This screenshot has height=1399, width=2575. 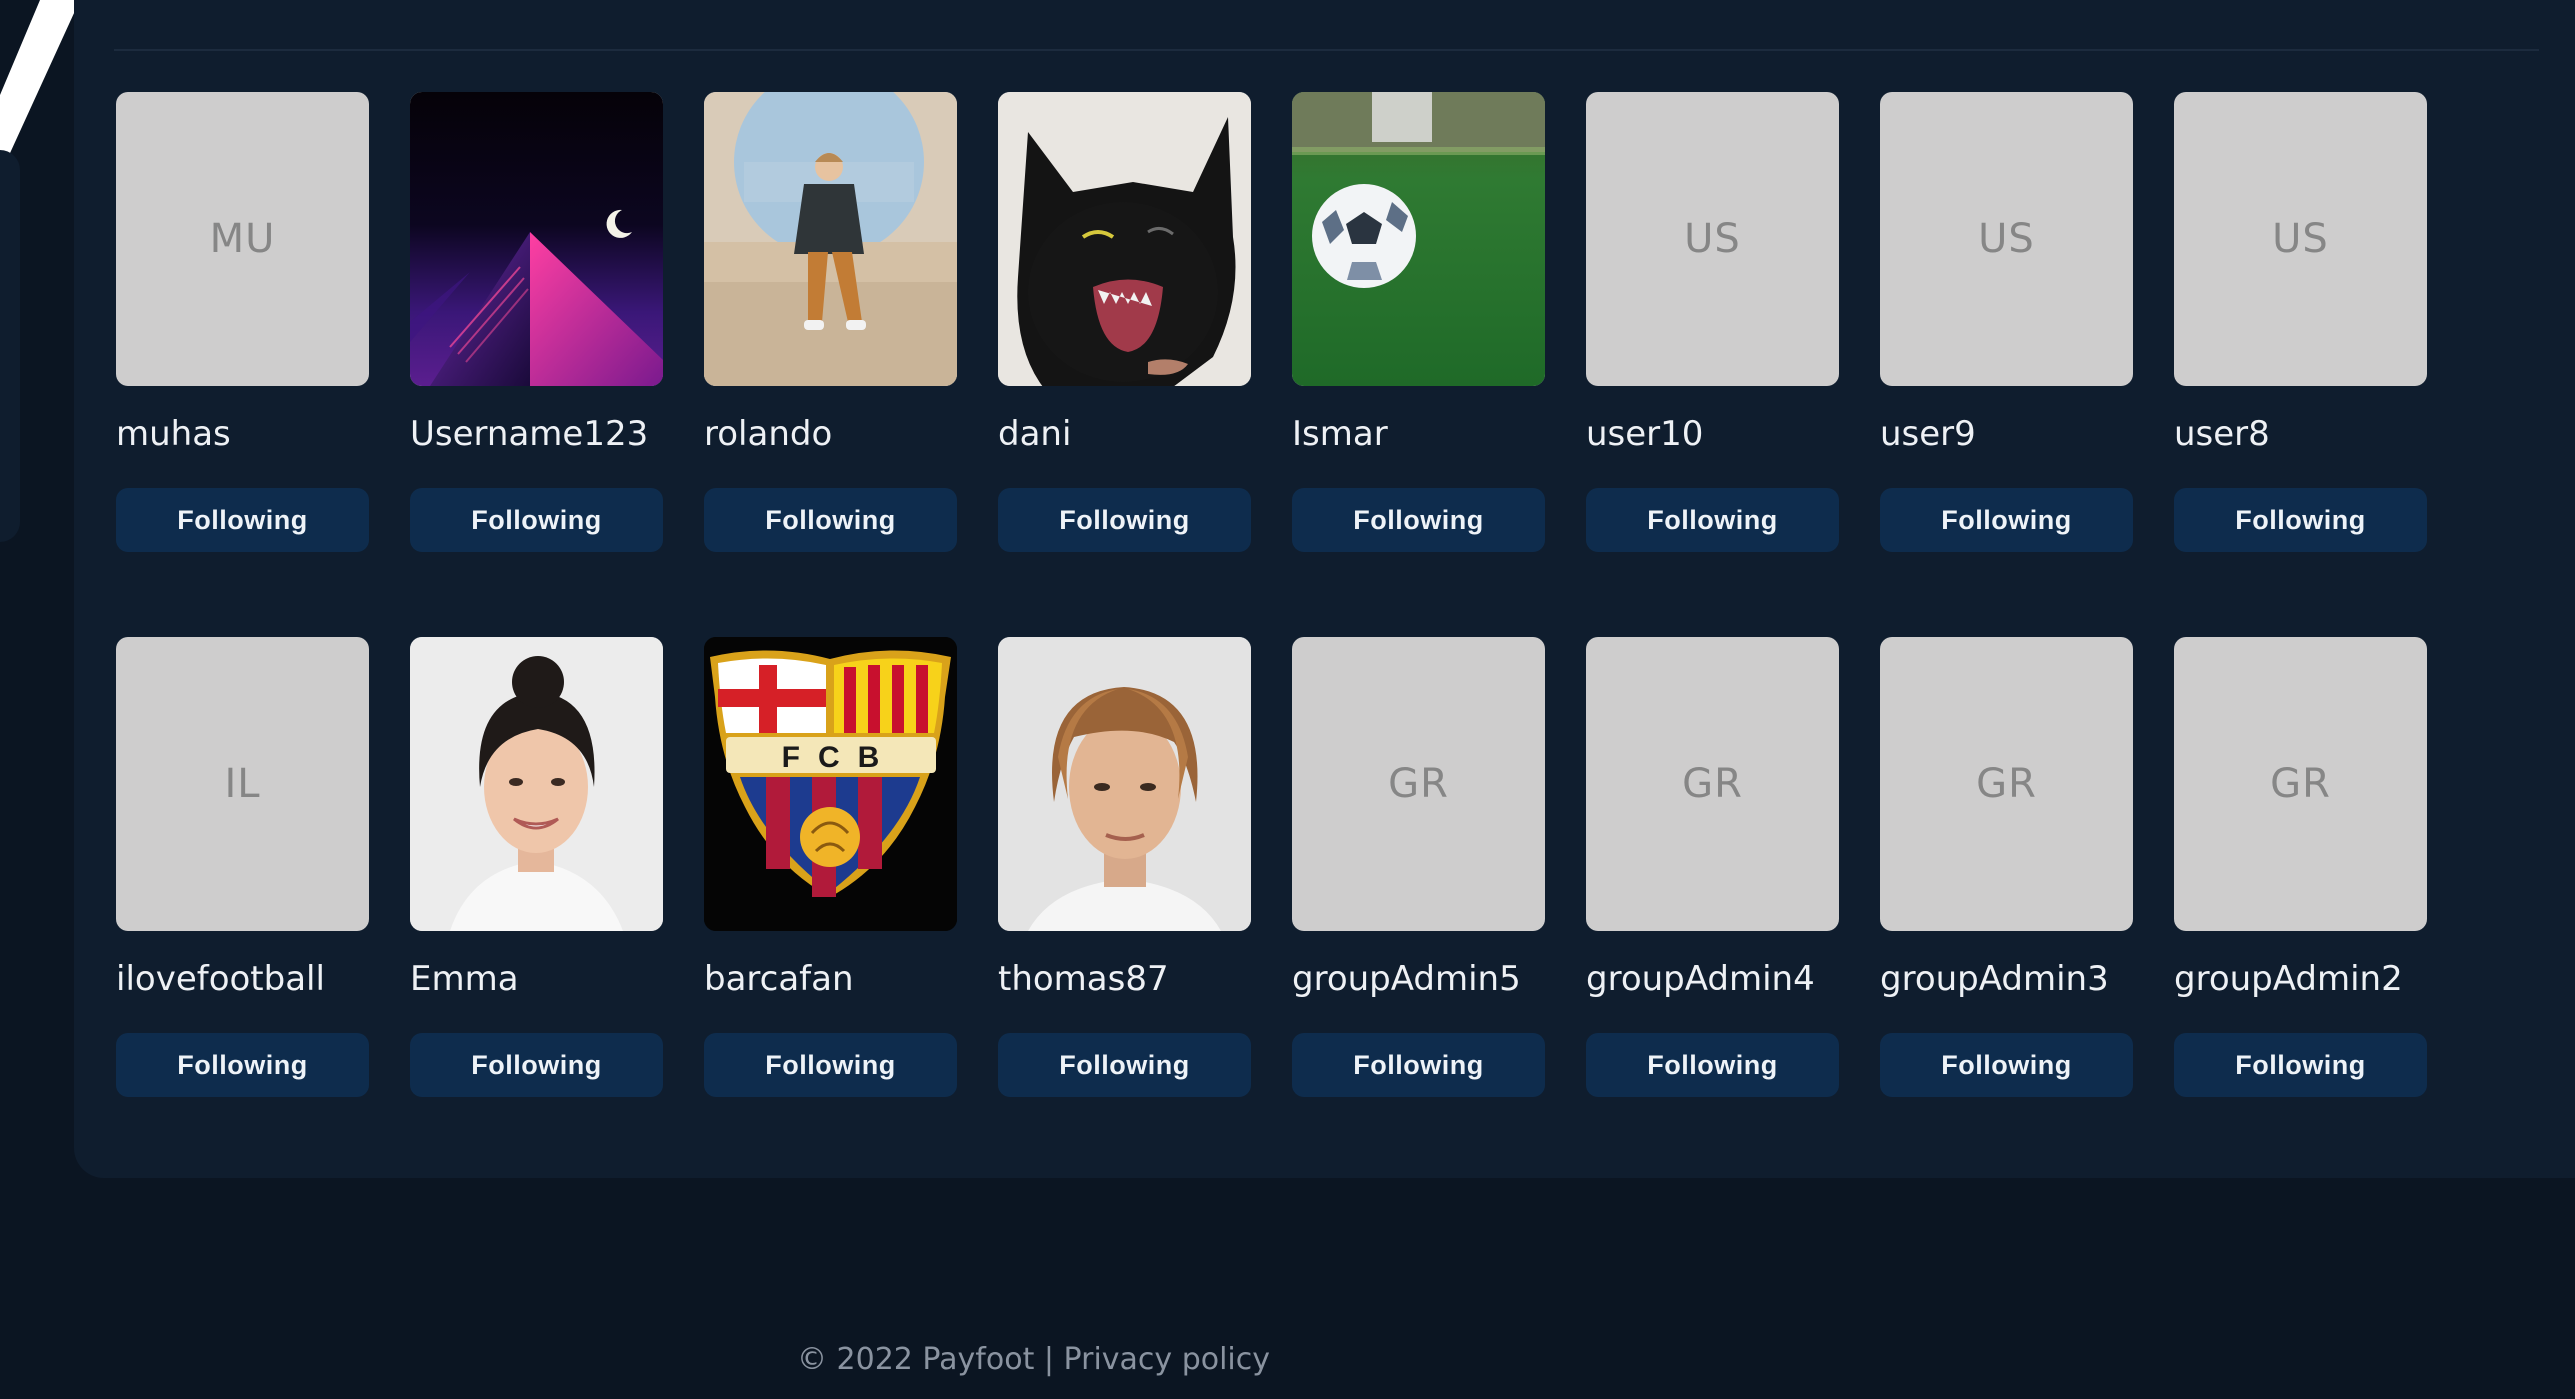 What do you see at coordinates (1326, 50) in the screenshot?
I see `divider` at bounding box center [1326, 50].